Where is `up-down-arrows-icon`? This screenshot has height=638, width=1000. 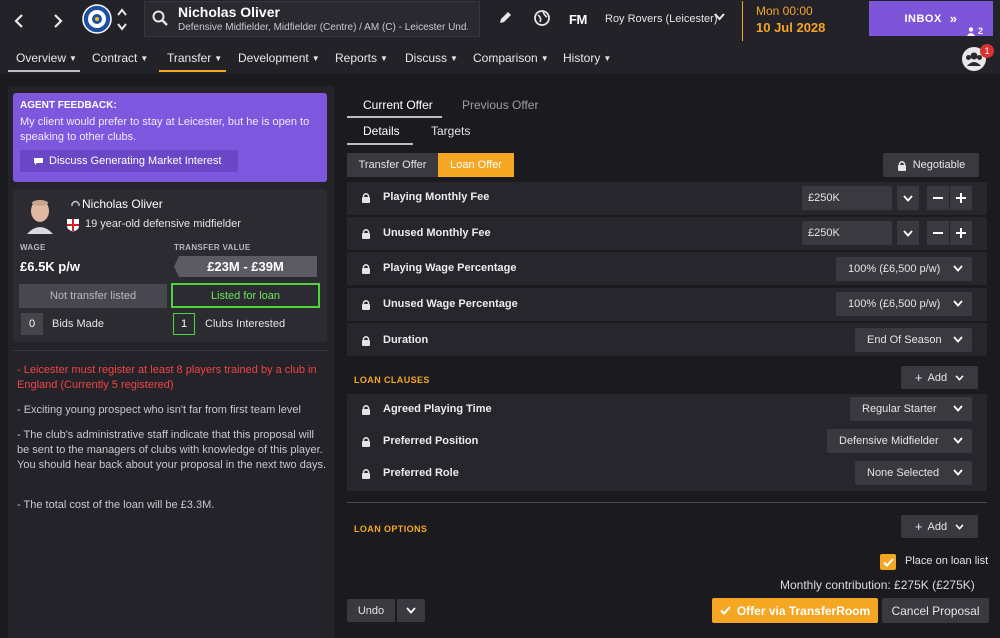
up-down-arrows-icon is located at coordinates (122, 20).